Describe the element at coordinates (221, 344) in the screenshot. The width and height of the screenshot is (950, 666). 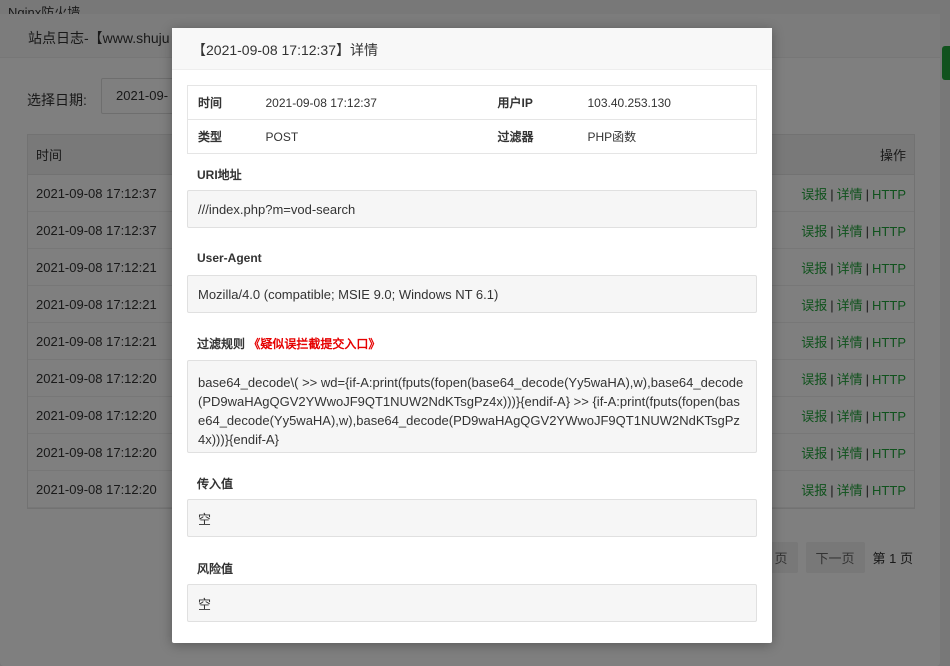
I see `filter-rule-title: 过滤规则` at that location.